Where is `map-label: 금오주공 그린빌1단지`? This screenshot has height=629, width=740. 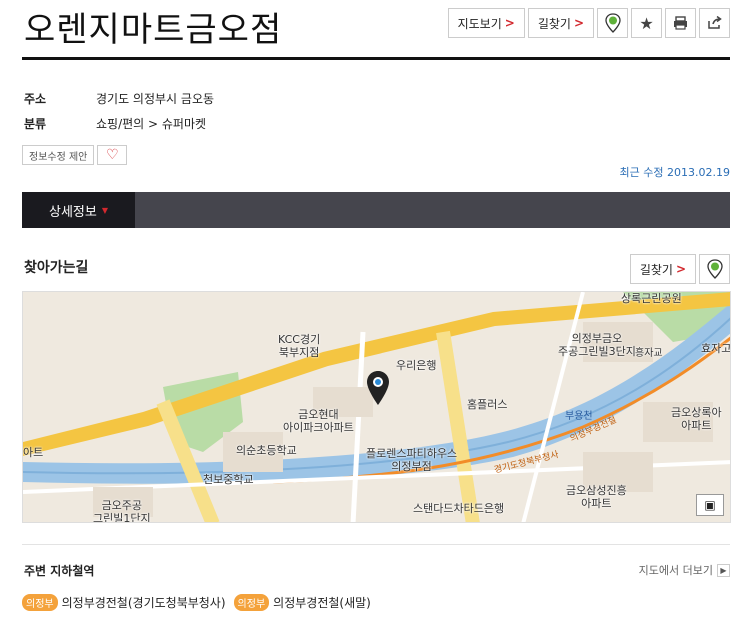
map-label: 금오주공 그린빌1단지 is located at coordinates (122, 511).